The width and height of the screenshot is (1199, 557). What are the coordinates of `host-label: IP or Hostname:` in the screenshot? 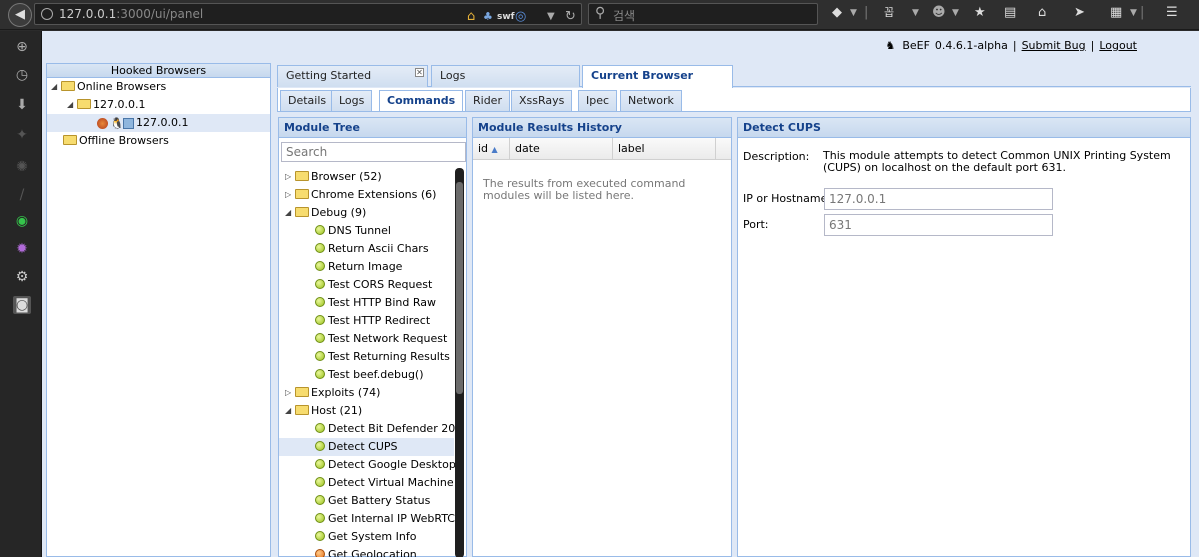 It's located at (787, 198).